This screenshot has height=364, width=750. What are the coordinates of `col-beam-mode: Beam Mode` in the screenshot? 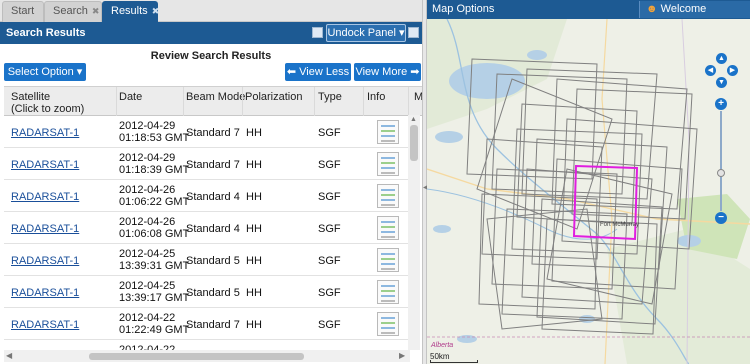 It's located at (215, 97).